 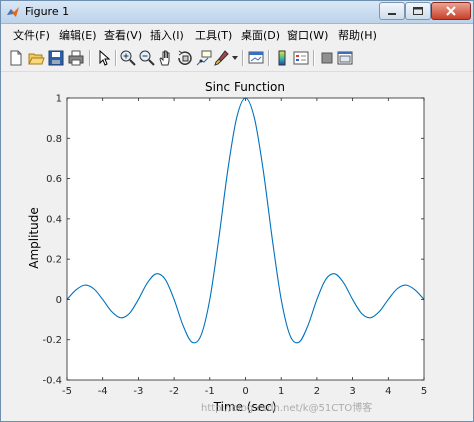 I want to click on show-plot-tools-icon, so click(x=345, y=58).